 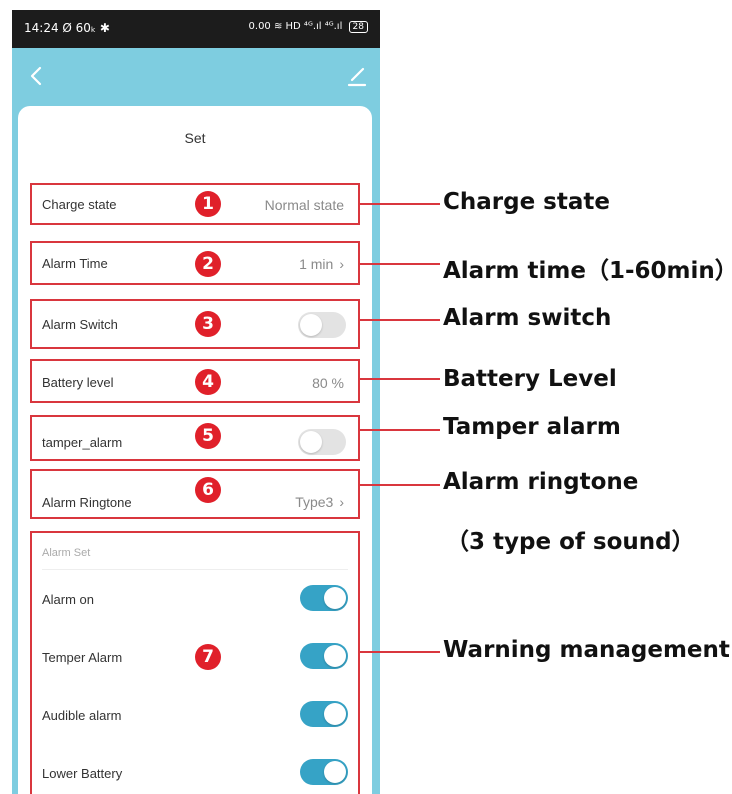 I want to click on badge-3: 3, so click(x=208, y=324).